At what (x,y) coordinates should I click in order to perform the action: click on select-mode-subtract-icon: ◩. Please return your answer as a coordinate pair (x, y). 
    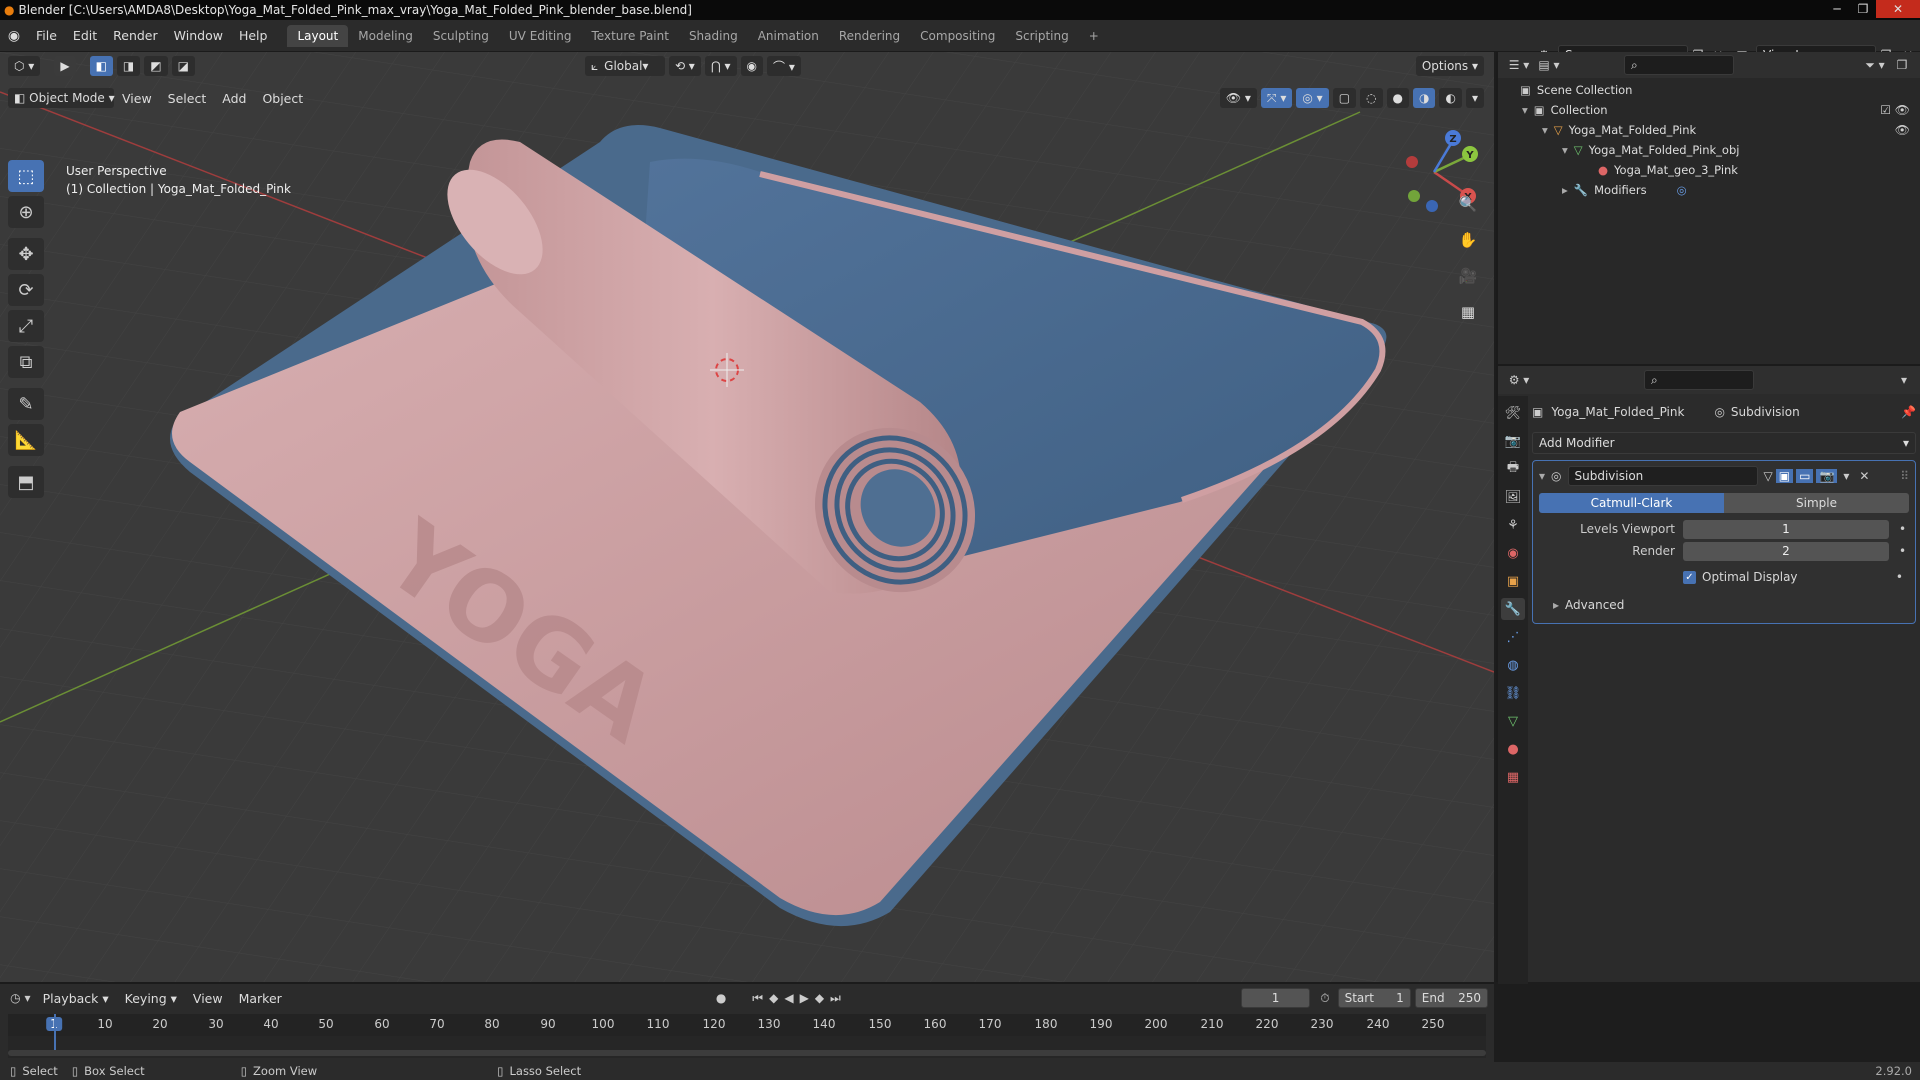
    Looking at the image, I should click on (156, 66).